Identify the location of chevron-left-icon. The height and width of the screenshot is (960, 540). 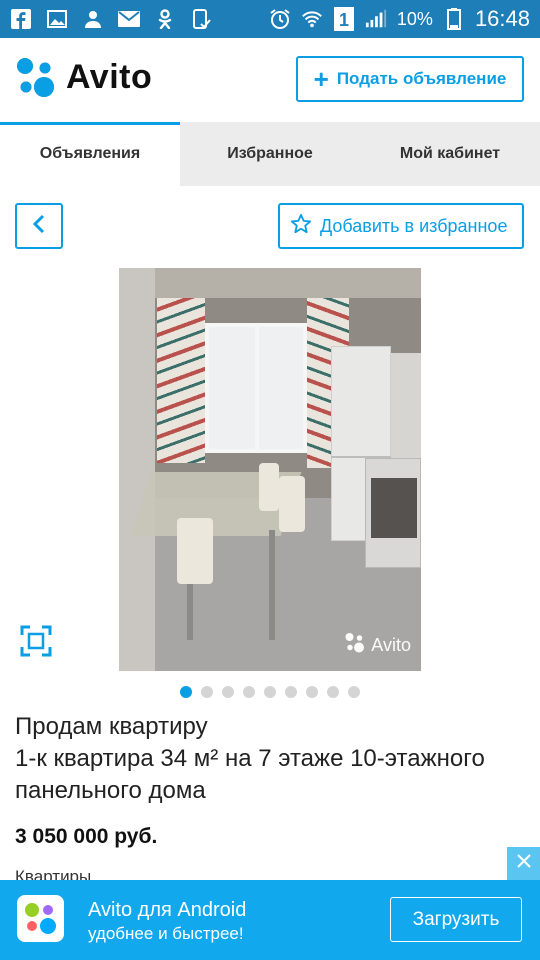
(39, 226).